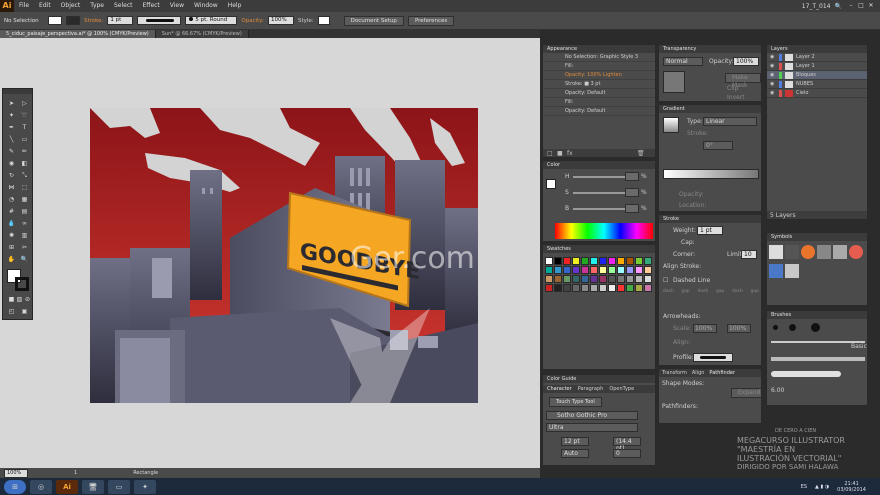 This screenshot has height=495, width=880. Describe the element at coordinates (24, 211) in the screenshot. I see `gradient-tool-icon: ▤` at that location.